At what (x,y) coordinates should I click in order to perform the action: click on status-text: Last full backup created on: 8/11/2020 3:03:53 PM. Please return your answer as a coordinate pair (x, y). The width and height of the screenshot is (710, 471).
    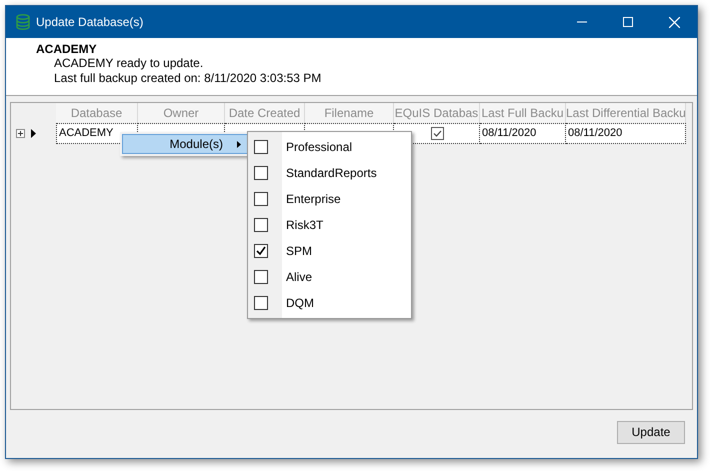
    Looking at the image, I should click on (188, 78).